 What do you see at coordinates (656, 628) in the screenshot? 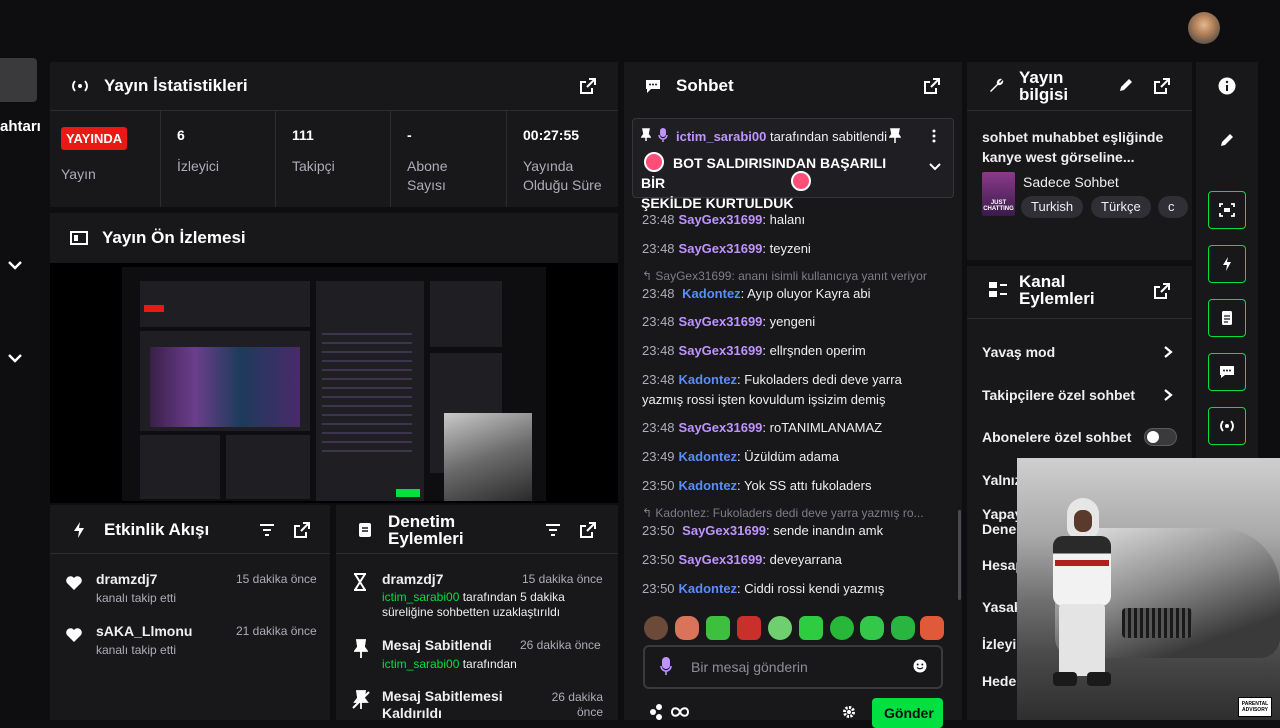
I see `emote-face` at bounding box center [656, 628].